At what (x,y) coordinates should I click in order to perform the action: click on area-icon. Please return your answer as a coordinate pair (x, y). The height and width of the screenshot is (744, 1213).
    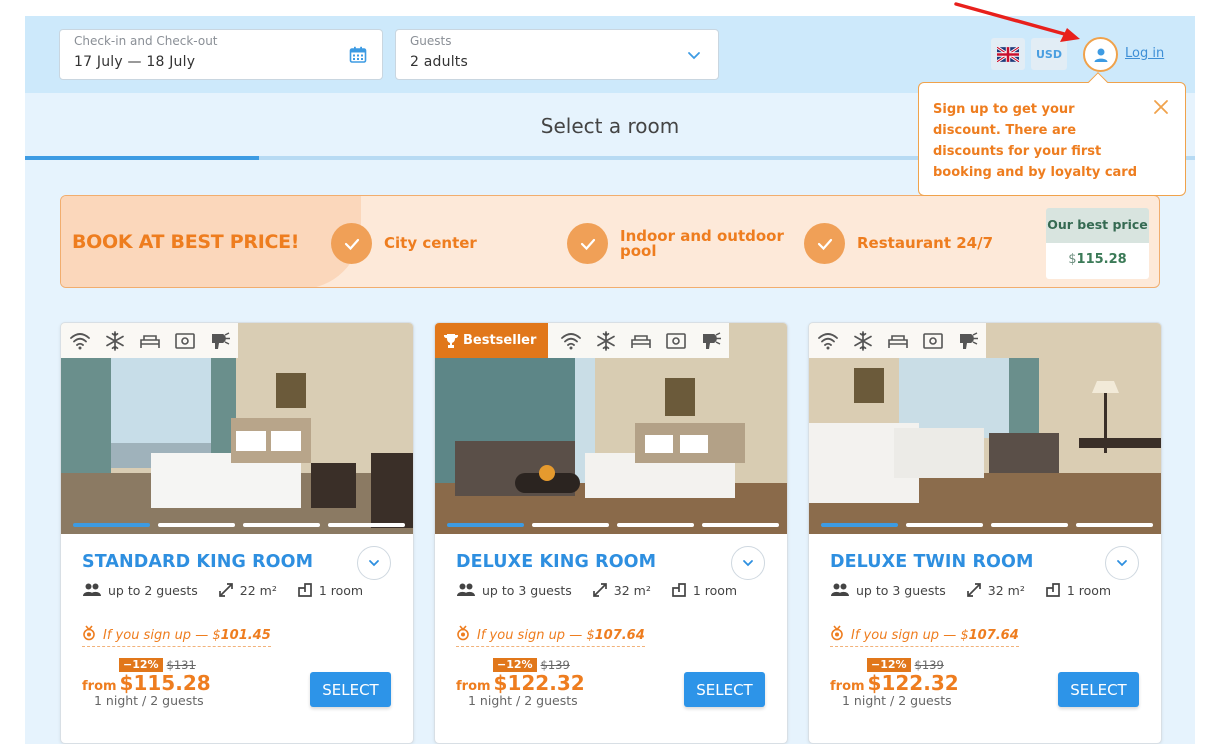
    Looking at the image, I should click on (974, 590).